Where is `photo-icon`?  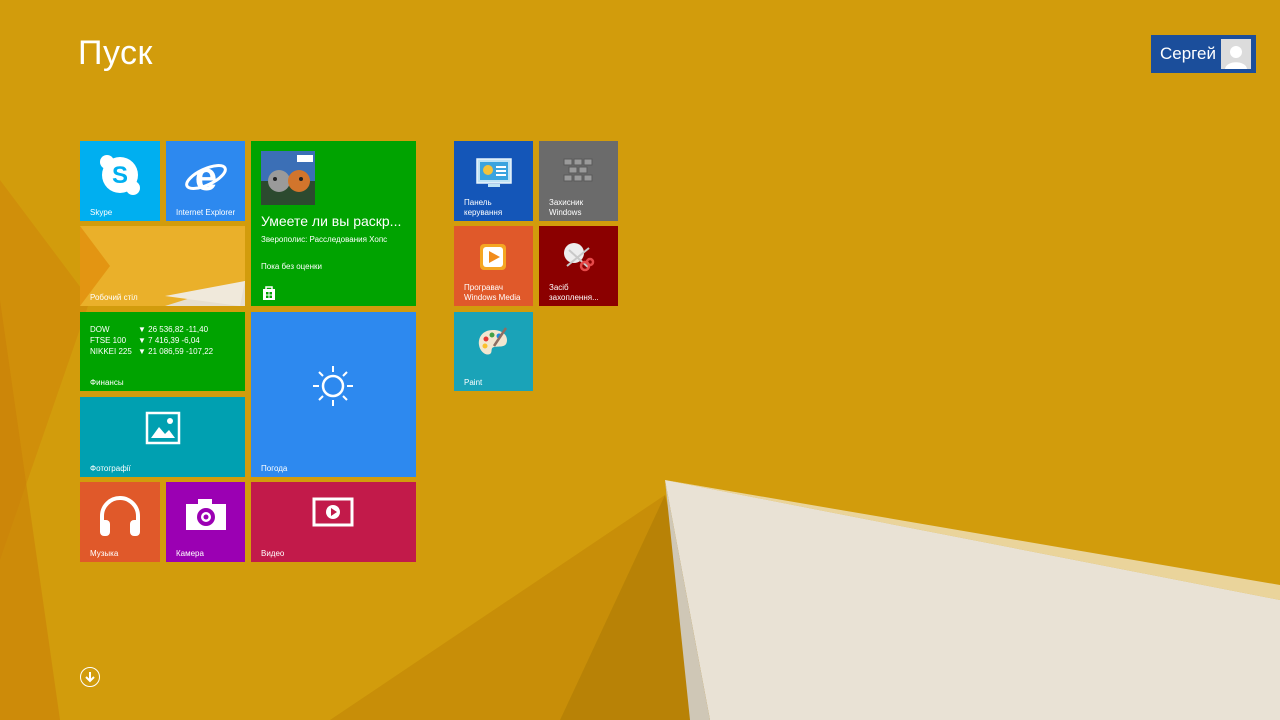 photo-icon is located at coordinates (163, 428).